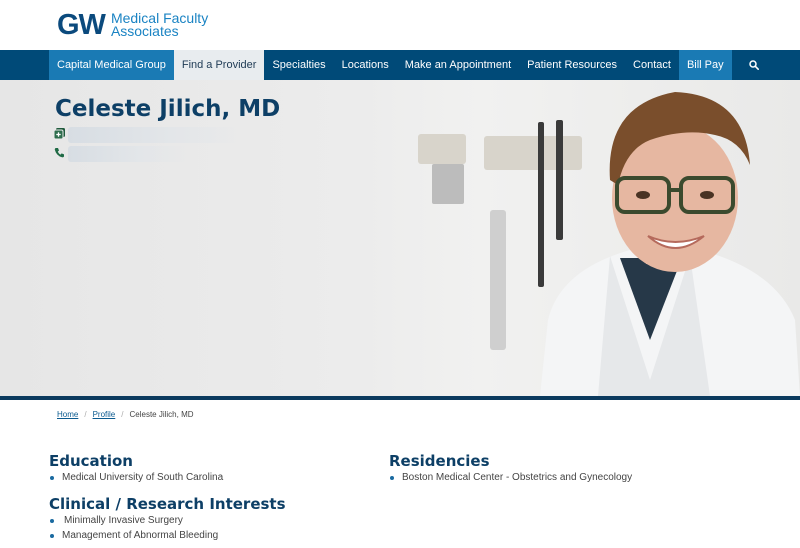  I want to click on provider-name: Celeste Jilich, MD, so click(168, 109).